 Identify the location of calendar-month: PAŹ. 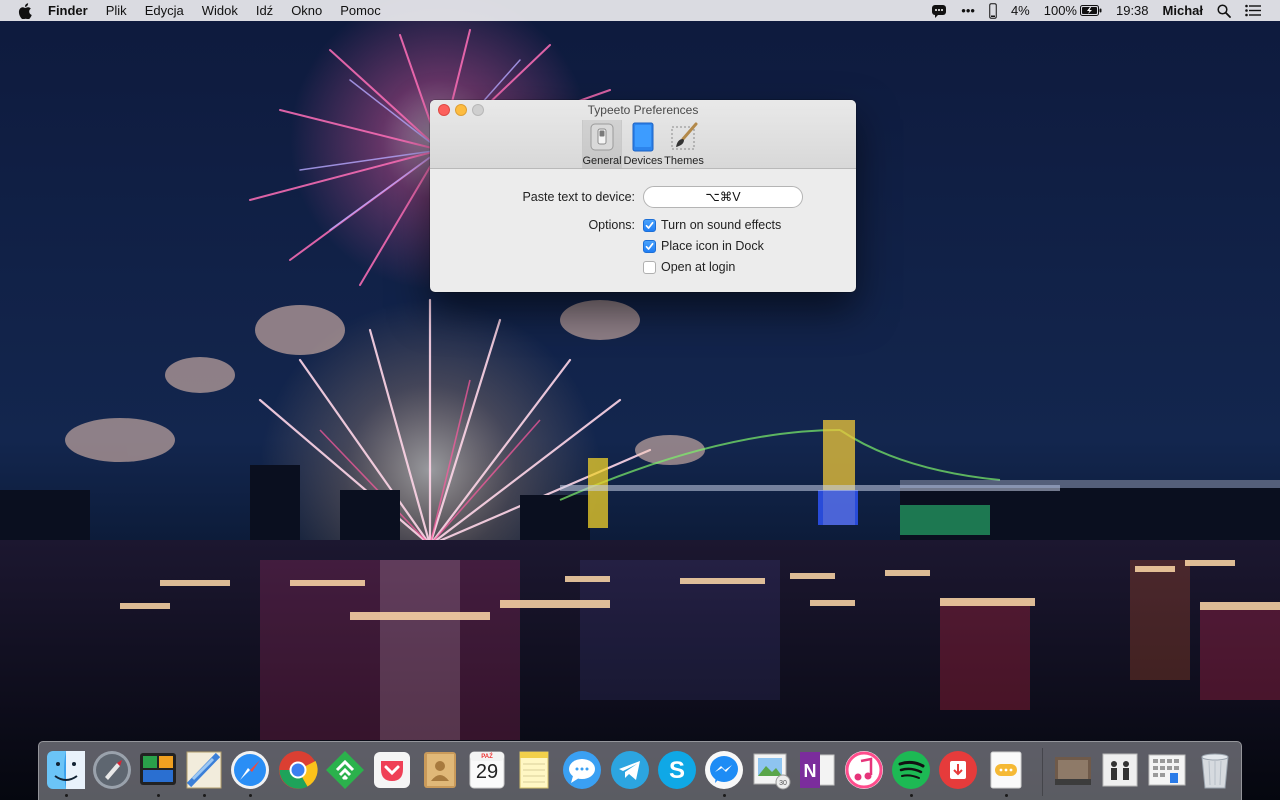
(487, 757).